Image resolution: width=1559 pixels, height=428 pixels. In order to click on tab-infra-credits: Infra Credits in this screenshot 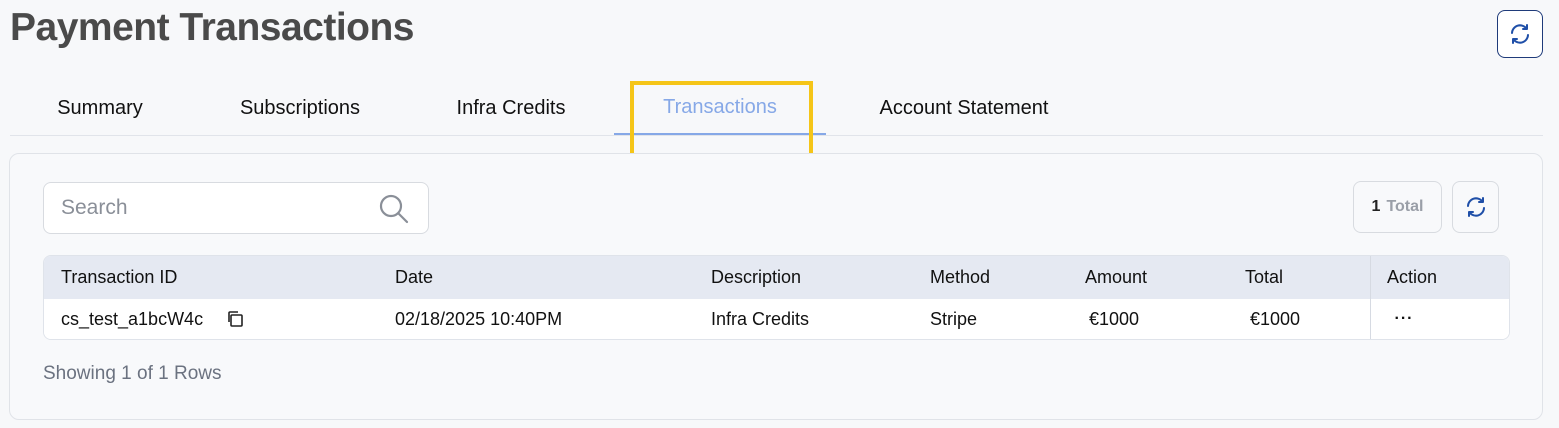, I will do `click(511, 108)`.